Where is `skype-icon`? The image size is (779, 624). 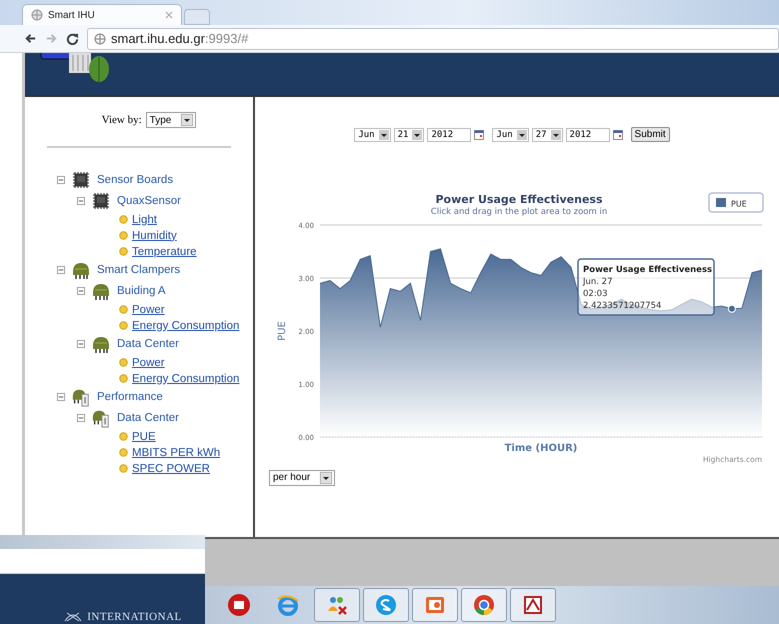 skype-icon is located at coordinates (386, 605).